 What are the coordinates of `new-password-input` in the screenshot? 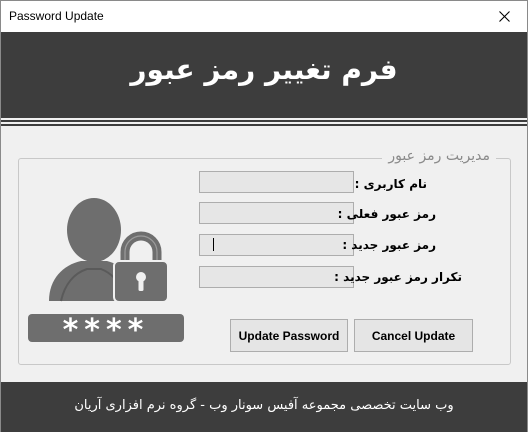 It's located at (276, 245).